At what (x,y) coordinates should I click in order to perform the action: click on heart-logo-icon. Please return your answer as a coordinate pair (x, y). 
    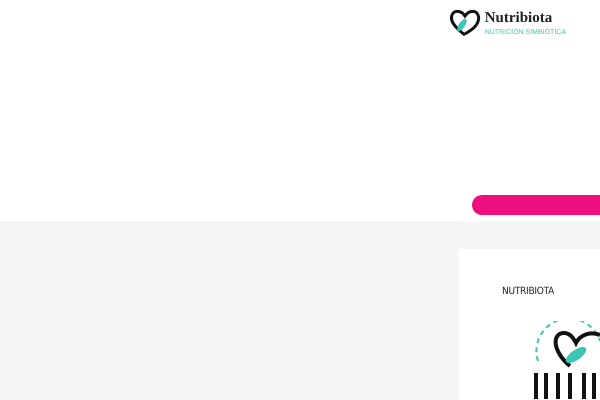
    Looking at the image, I should click on (464, 23).